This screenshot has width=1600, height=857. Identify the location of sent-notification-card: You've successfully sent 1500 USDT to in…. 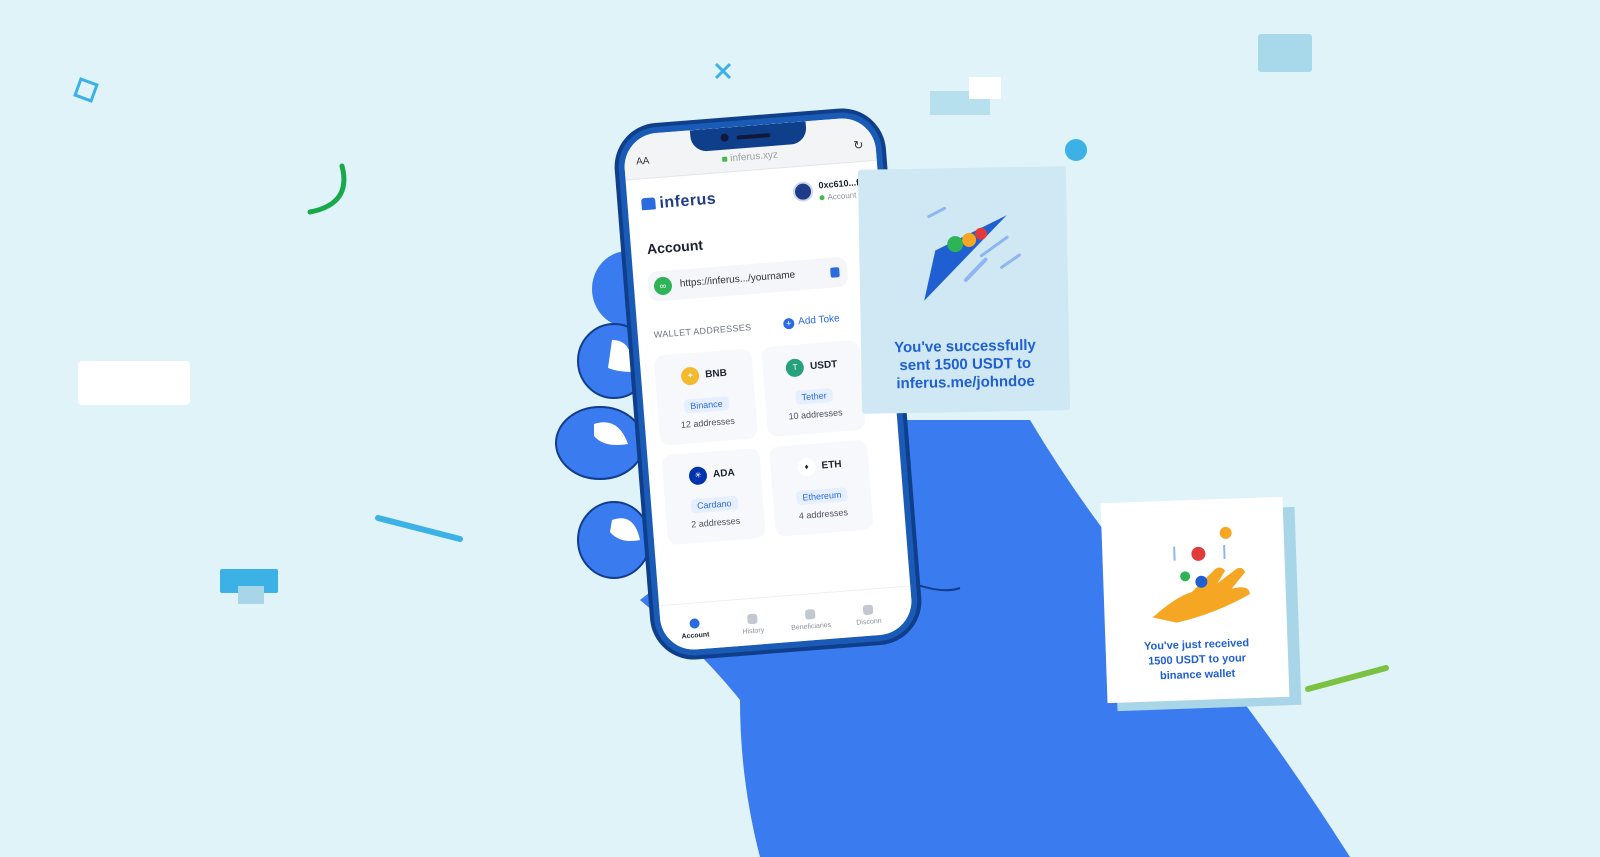
(964, 290).